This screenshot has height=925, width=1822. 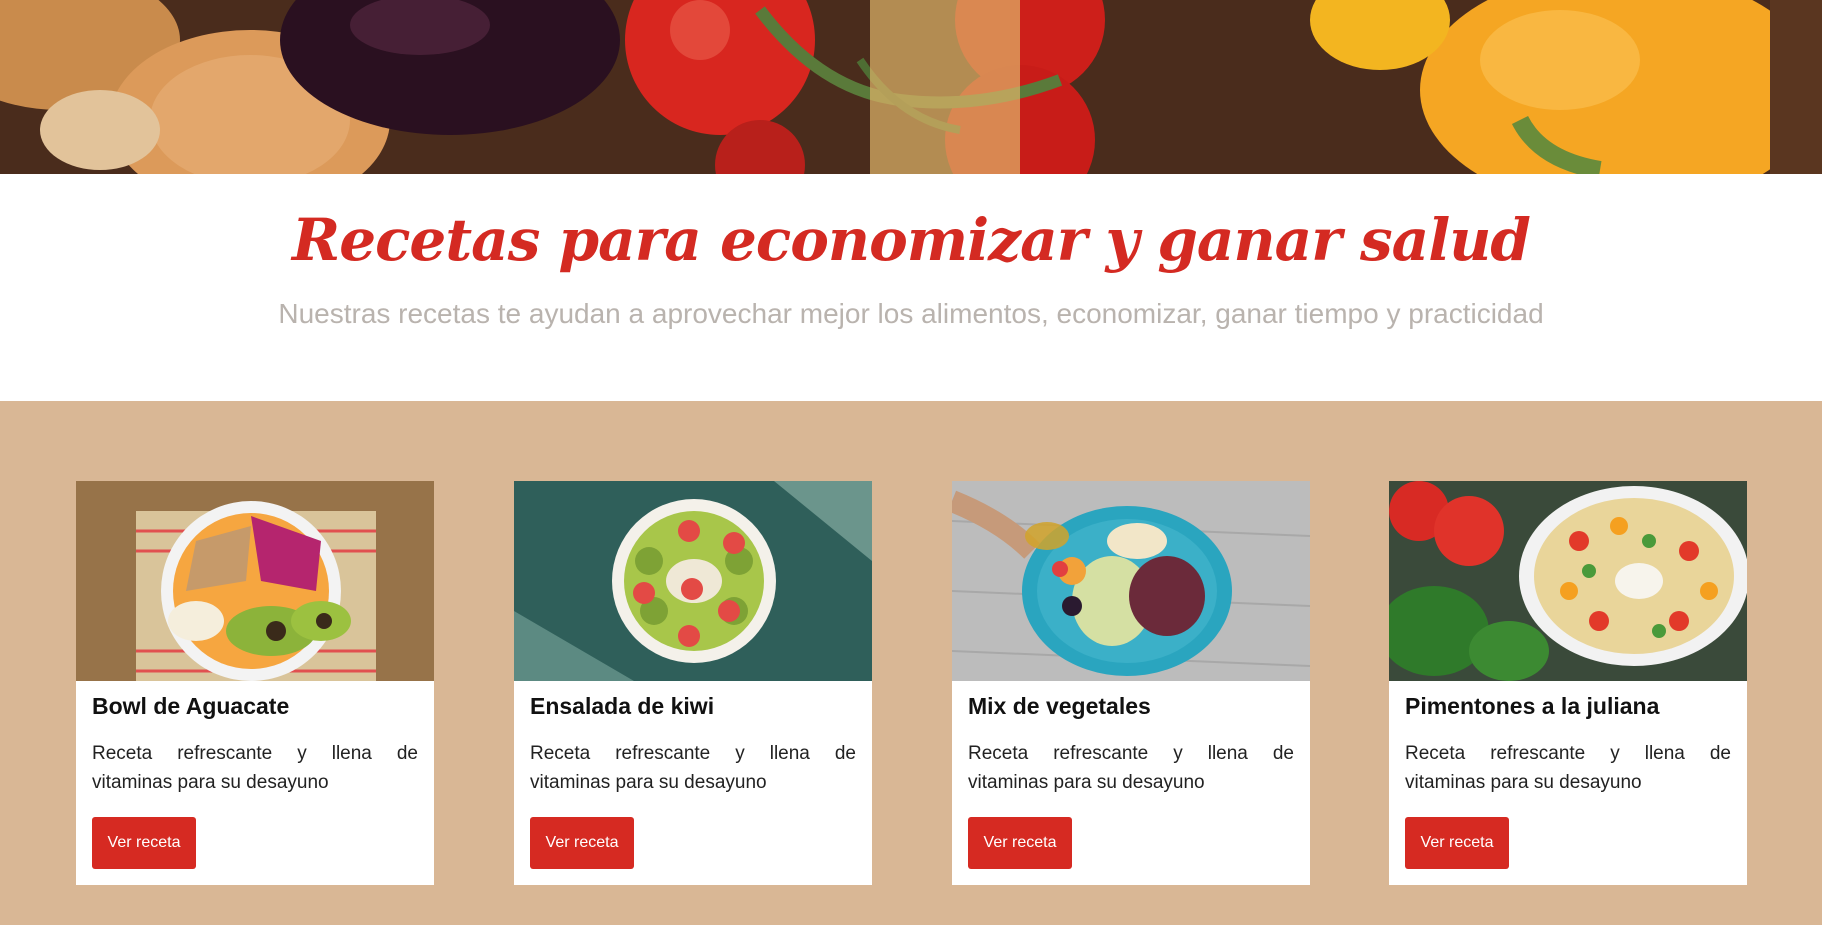 What do you see at coordinates (255, 581) in the screenshot?
I see `avocado-bowl-image` at bounding box center [255, 581].